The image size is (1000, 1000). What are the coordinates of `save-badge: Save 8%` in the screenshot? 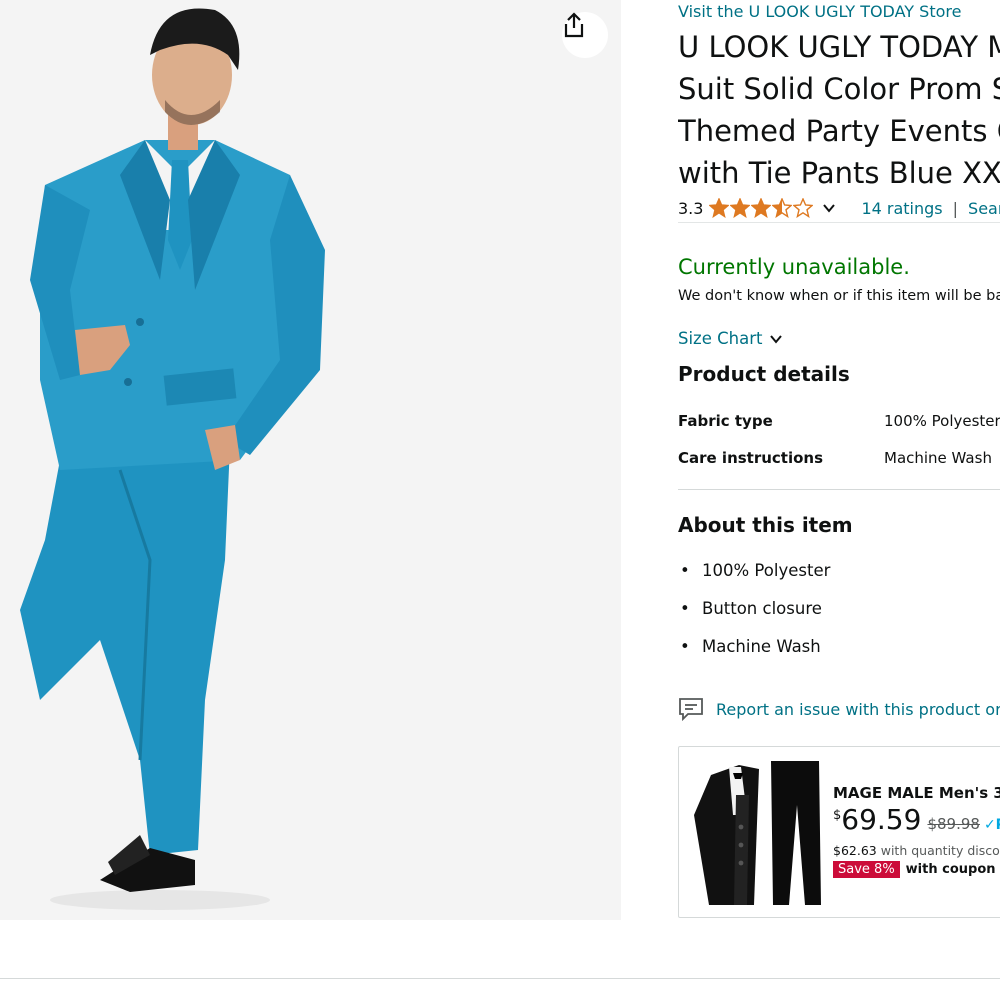 It's located at (866, 869).